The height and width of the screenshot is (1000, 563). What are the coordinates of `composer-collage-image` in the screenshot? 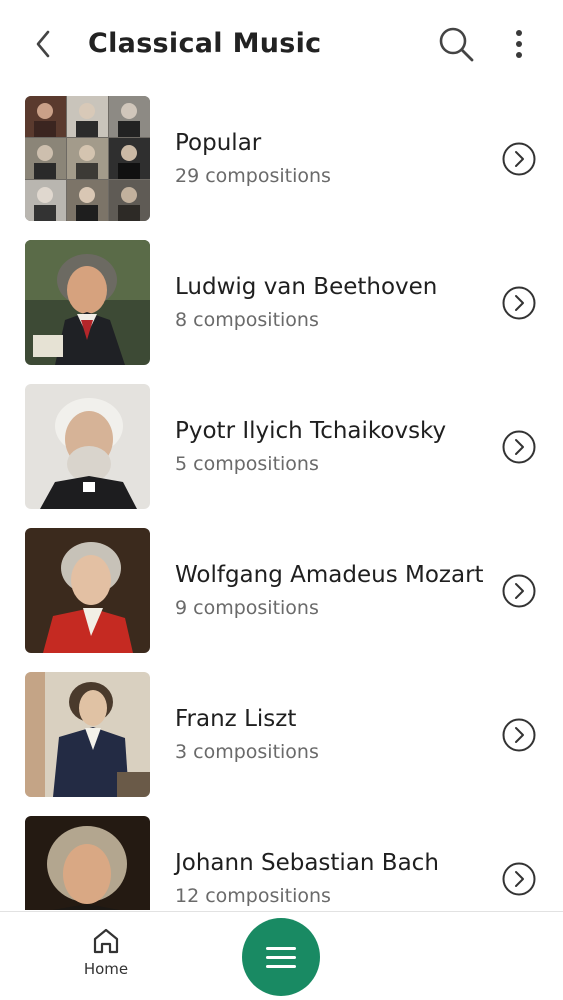 It's located at (87, 158).